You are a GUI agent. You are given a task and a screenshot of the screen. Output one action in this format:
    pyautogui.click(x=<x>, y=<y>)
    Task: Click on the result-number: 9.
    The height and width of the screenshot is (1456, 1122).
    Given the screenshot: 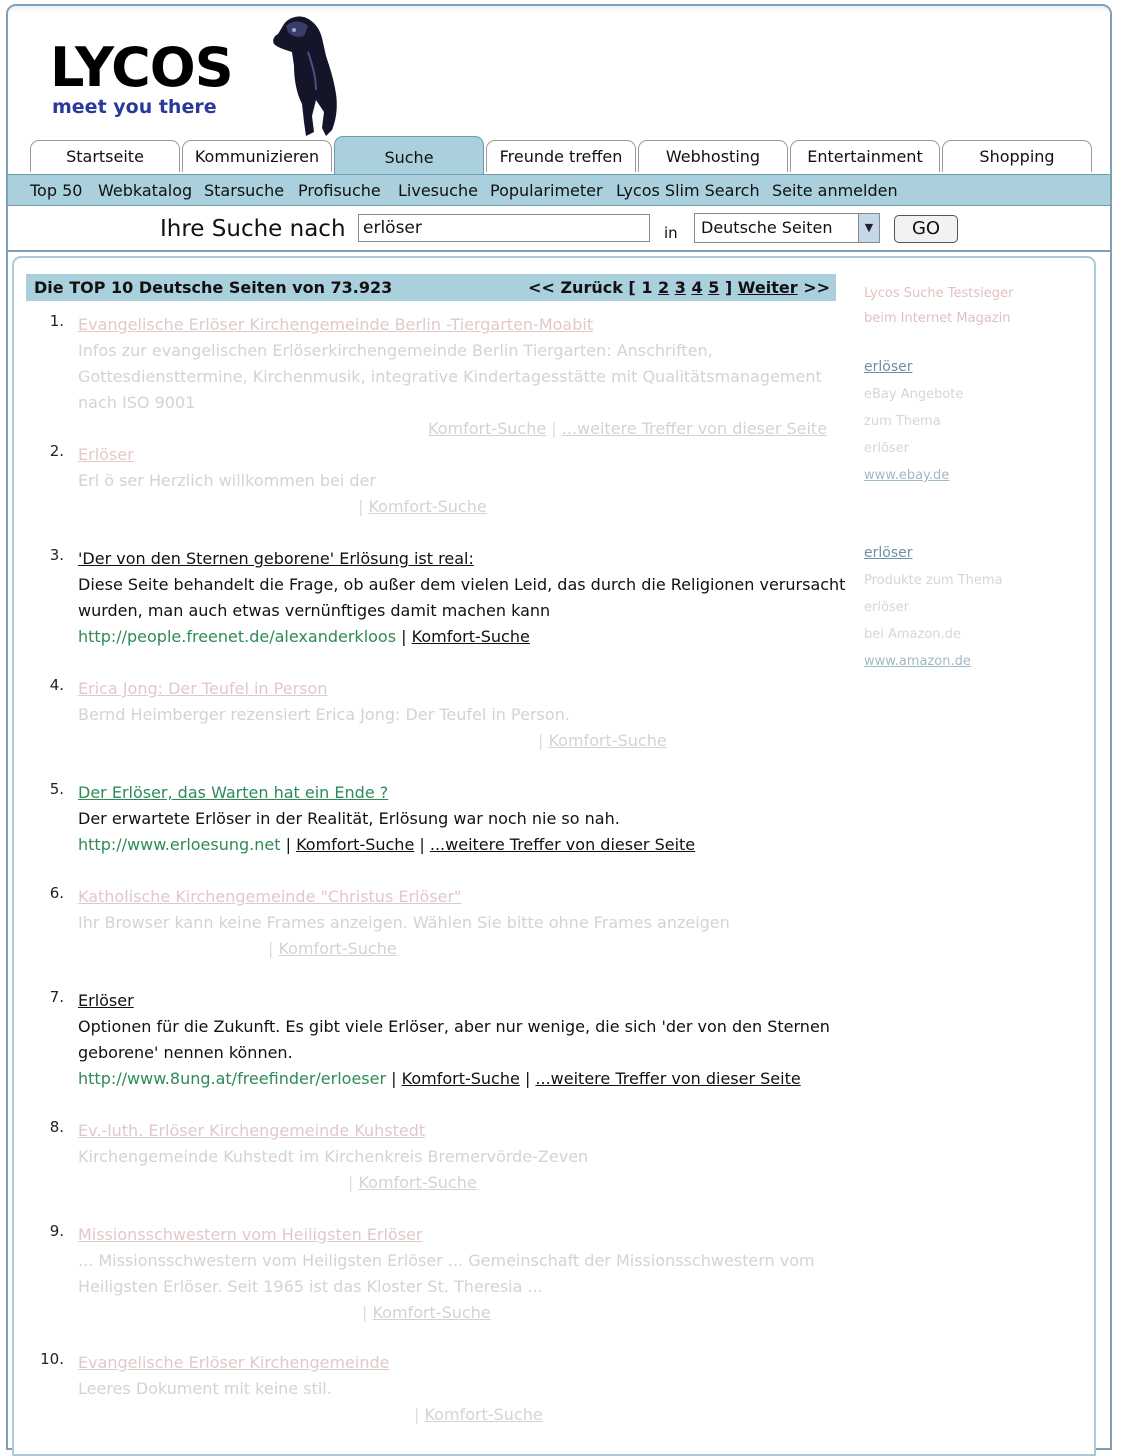 What is the action you would take?
    pyautogui.click(x=56, y=1231)
    